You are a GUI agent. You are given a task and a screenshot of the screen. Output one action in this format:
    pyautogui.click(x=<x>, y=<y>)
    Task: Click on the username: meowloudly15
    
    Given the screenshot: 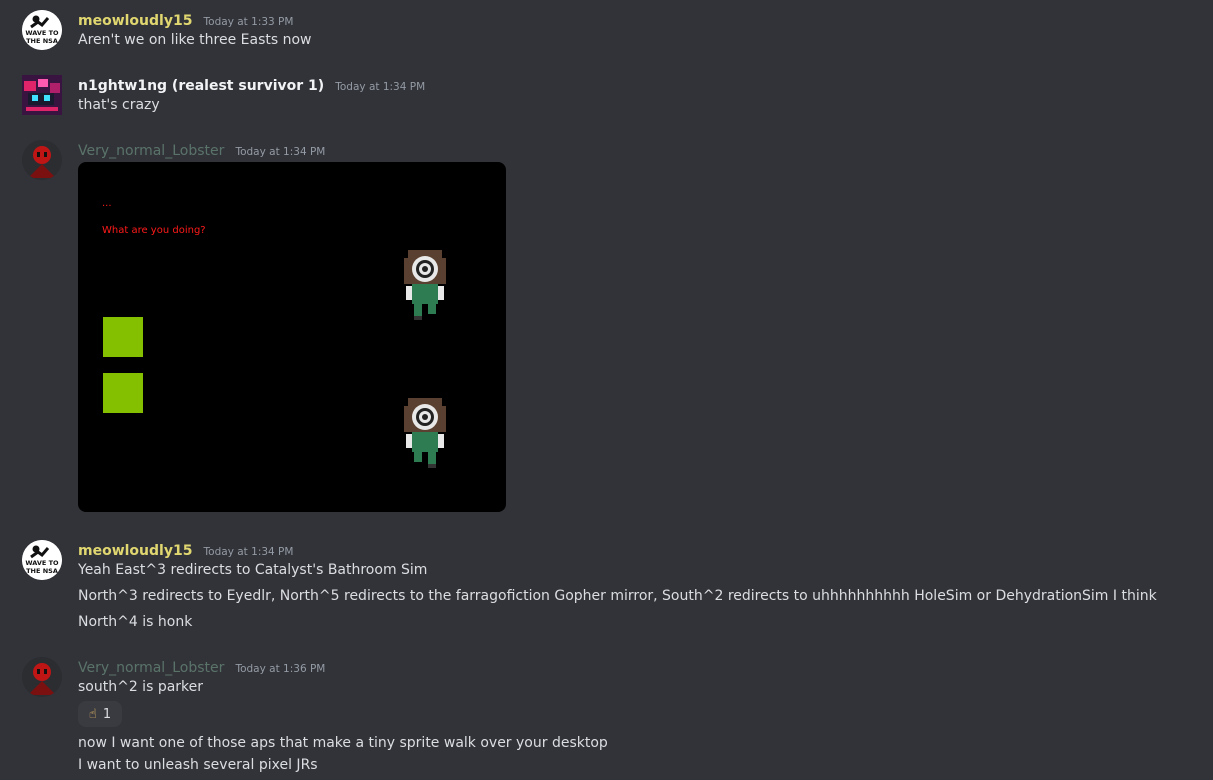 What is the action you would take?
    pyautogui.click(x=135, y=551)
    